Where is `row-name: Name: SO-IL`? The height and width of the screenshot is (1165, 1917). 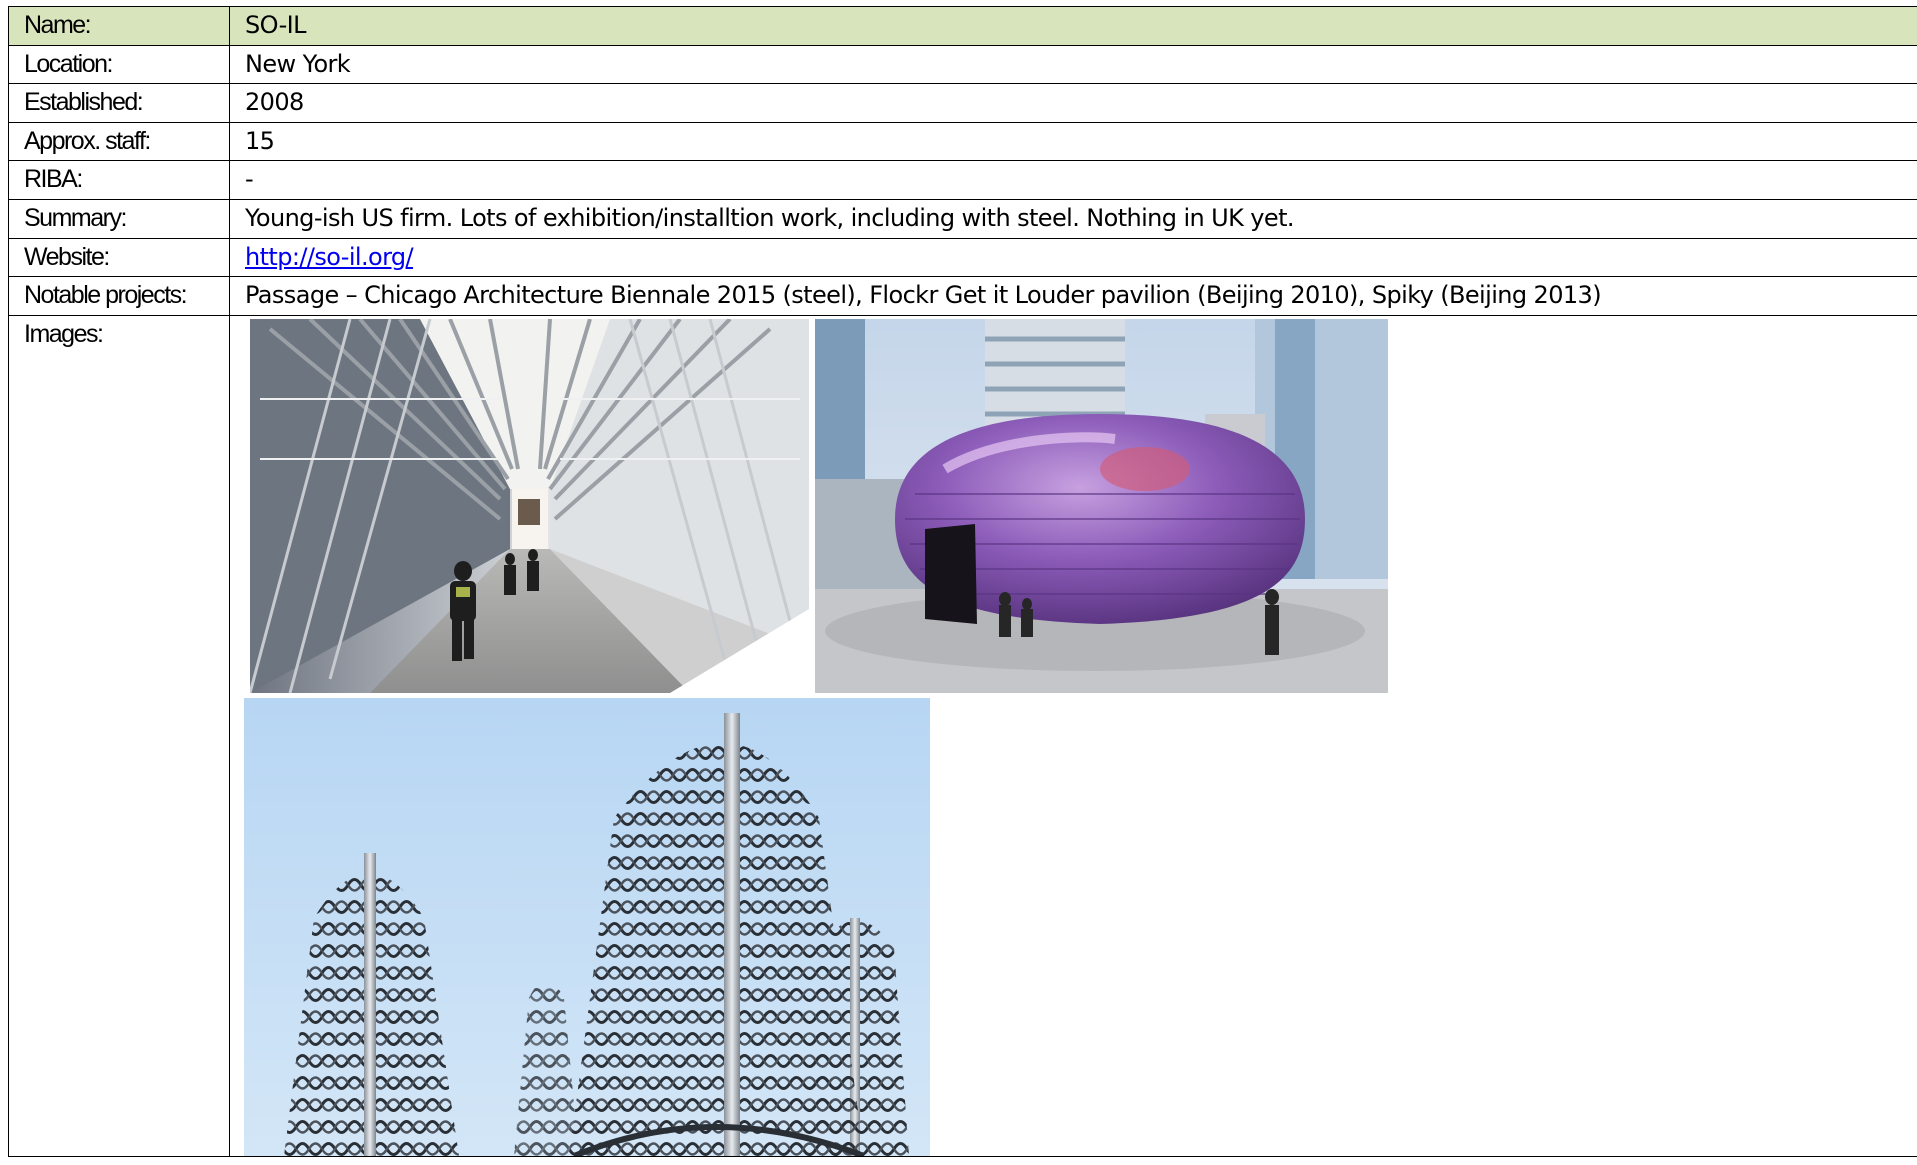
row-name: Name: SO-IL is located at coordinates (962, 26).